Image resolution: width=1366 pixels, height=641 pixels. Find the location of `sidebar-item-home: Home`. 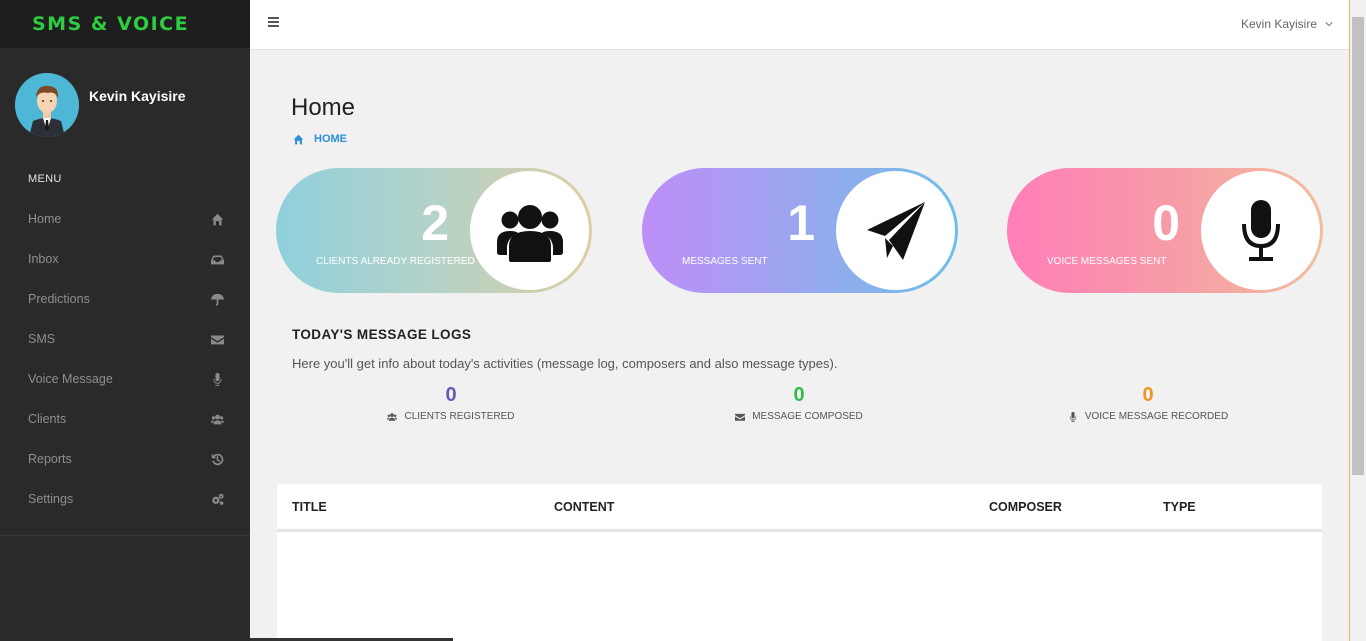

sidebar-item-home: Home is located at coordinates (125, 219).